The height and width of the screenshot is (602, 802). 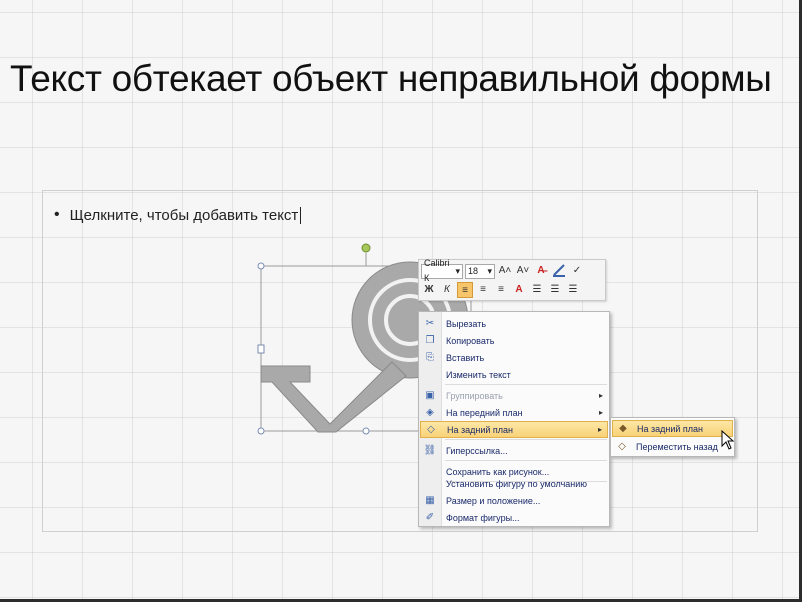 What do you see at coordinates (514, 357) in the screenshot?
I see `menu-item-paste: ⎘ Вставить` at bounding box center [514, 357].